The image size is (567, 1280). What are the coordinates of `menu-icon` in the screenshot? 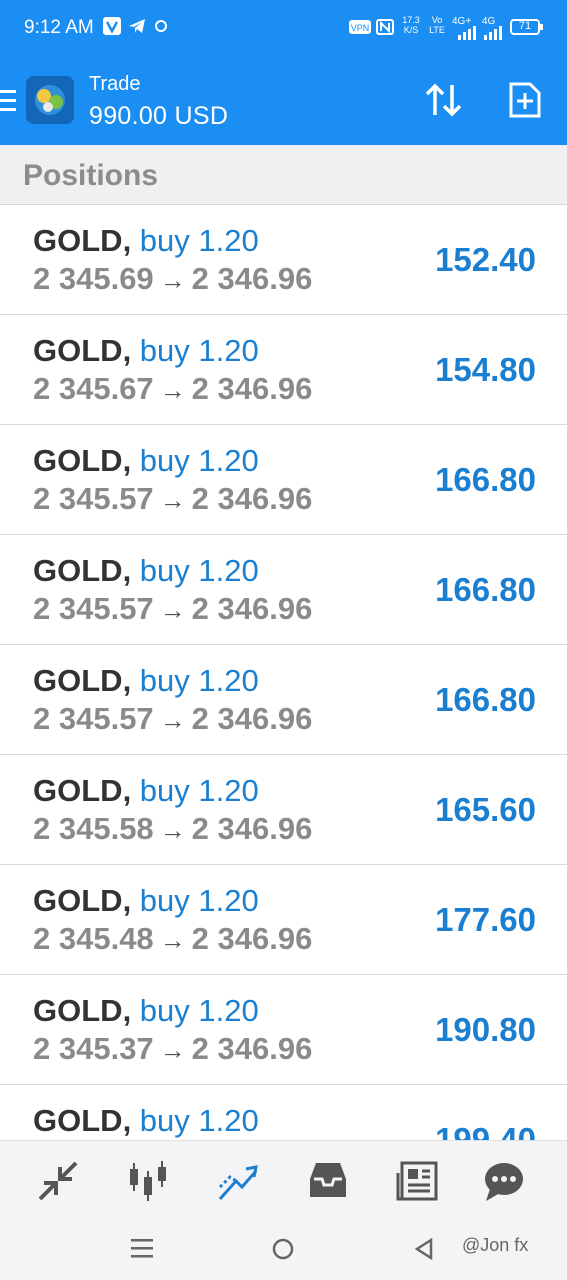 It's located at (9, 101).